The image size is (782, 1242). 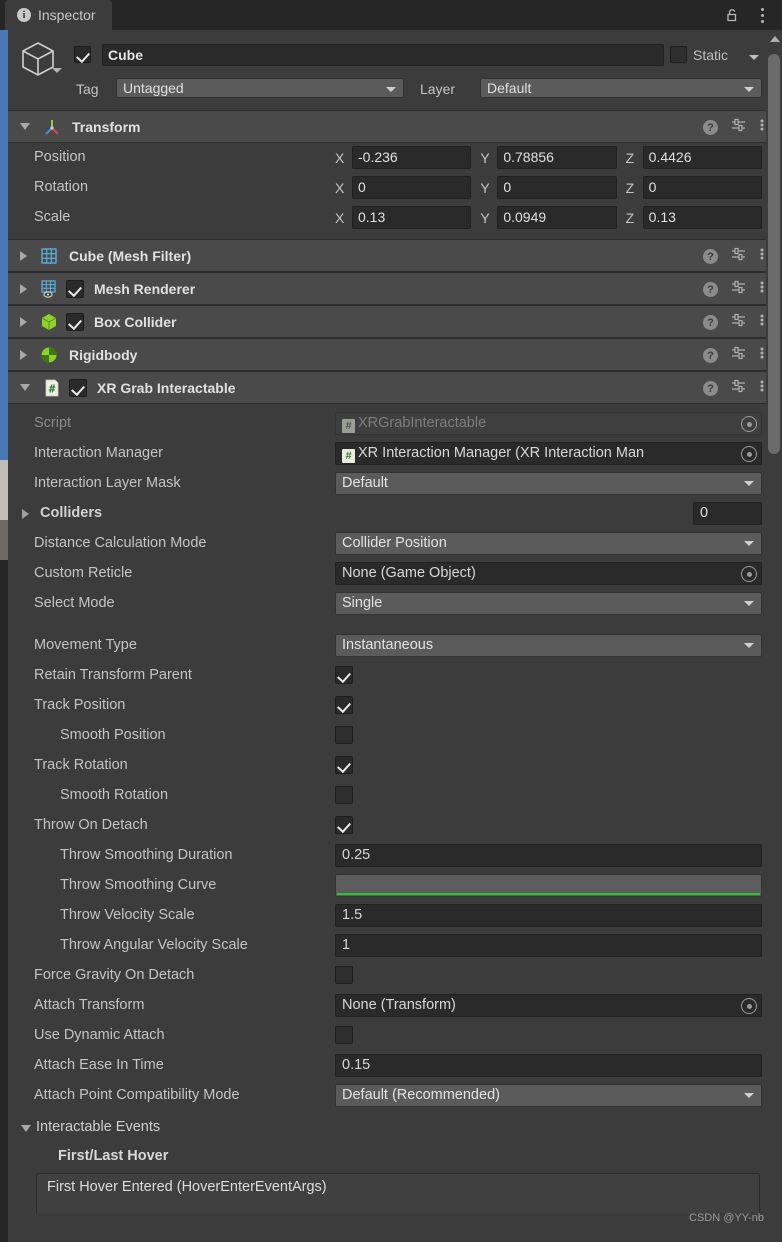 I want to click on row-label: Attach Ease In Time, so click(x=99, y=1065).